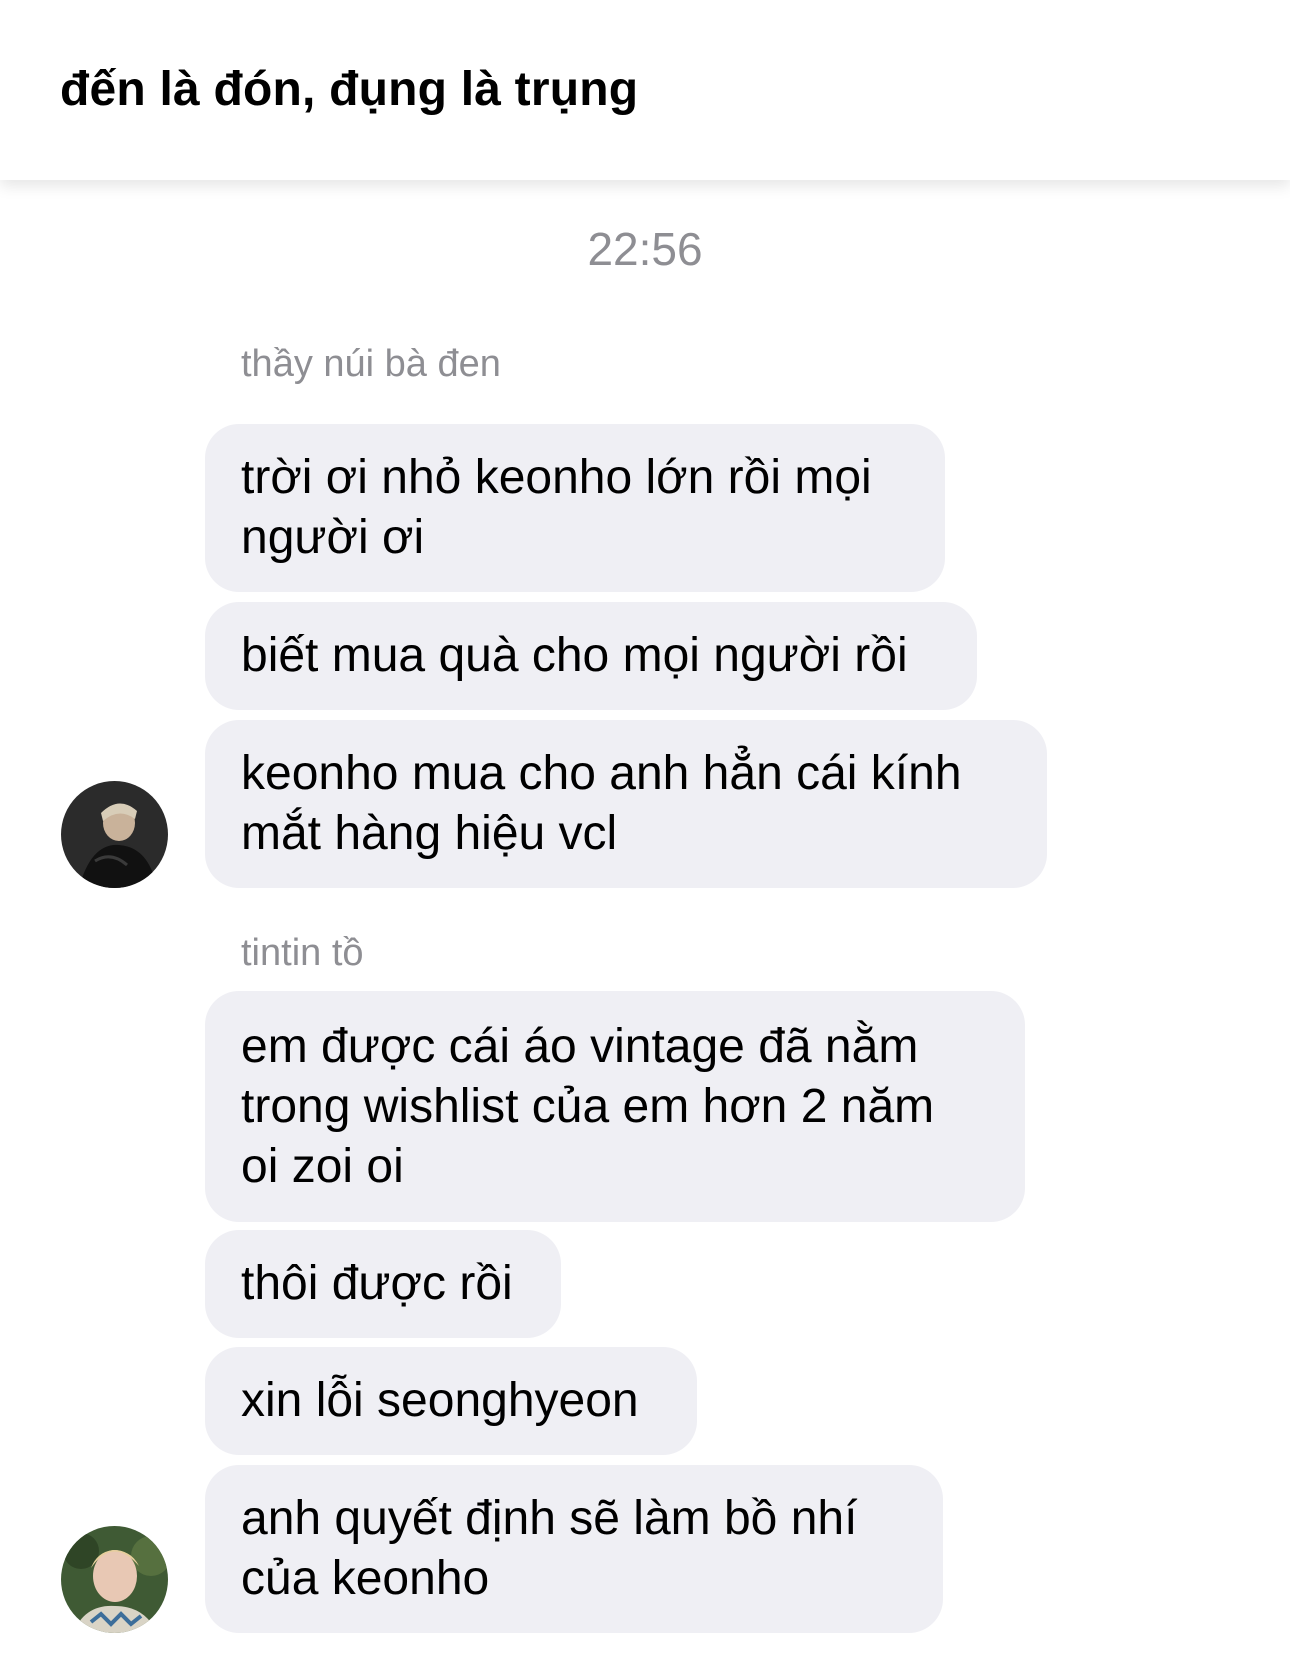 Image resolution: width=1290 pixels, height=1655 pixels. Describe the element at coordinates (556, 477) in the screenshot. I see `message-line: trời ơi nhỏ keonho lớn rồi mọi` at that location.